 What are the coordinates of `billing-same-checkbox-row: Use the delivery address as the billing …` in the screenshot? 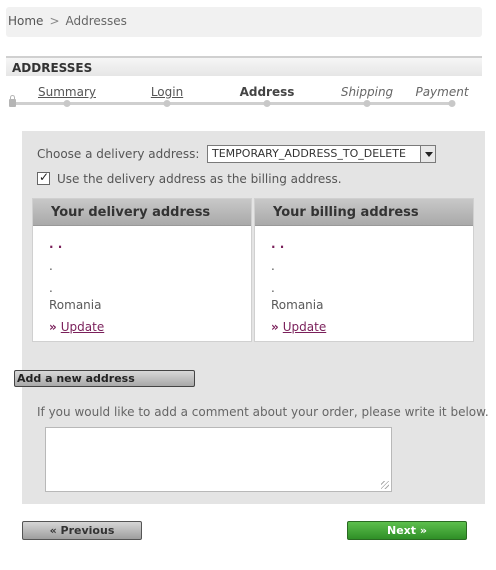 It's located at (189, 178).